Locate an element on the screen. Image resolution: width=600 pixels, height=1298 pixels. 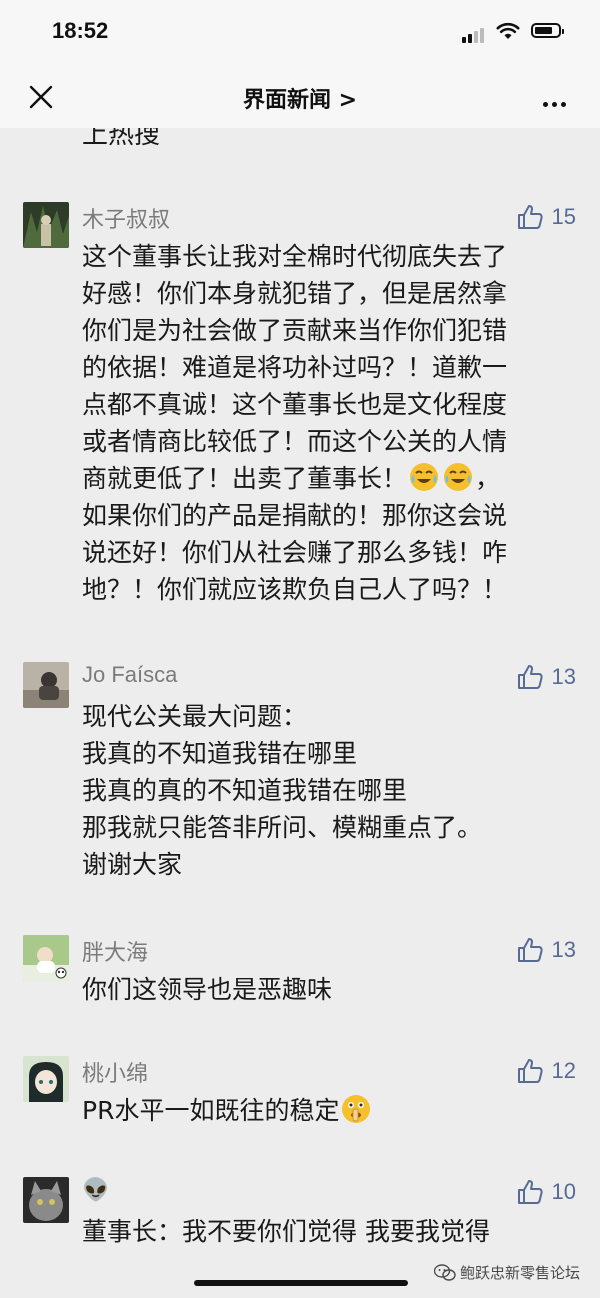
cellular-signal-icon is located at coordinates (474, 33).